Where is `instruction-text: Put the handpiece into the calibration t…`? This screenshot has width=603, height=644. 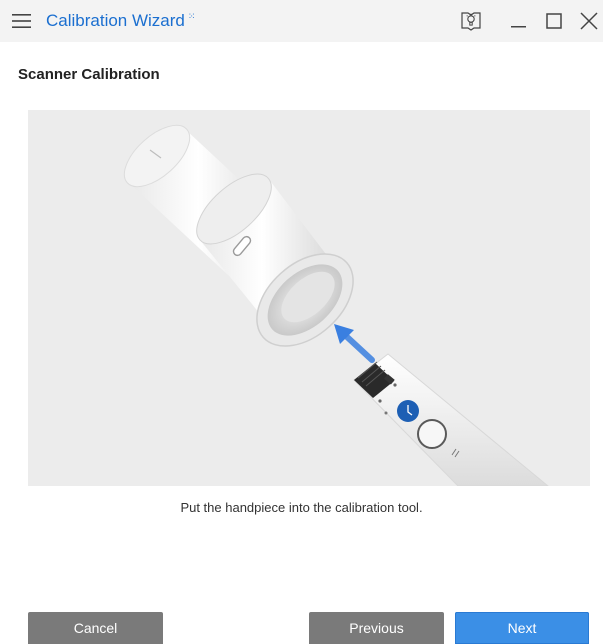
instruction-text: Put the handpiece into the calibration t… is located at coordinates (301, 507).